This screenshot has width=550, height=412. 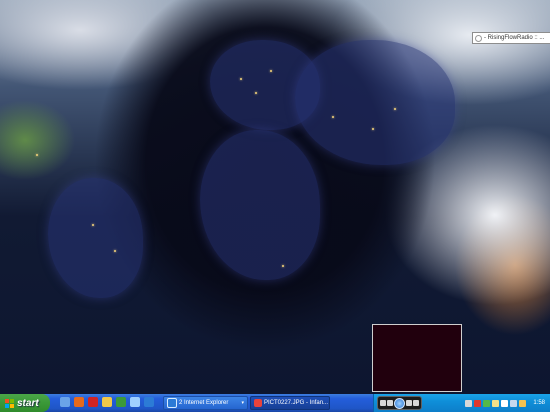 I want to click on map-landmass-asia, so click(x=375, y=102).